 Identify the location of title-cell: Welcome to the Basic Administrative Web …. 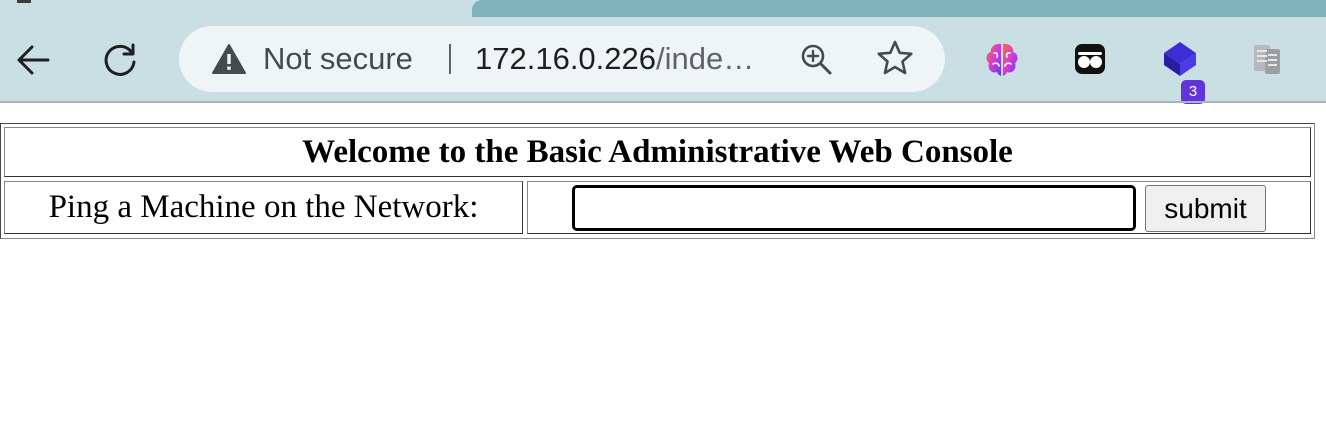
(657, 152).